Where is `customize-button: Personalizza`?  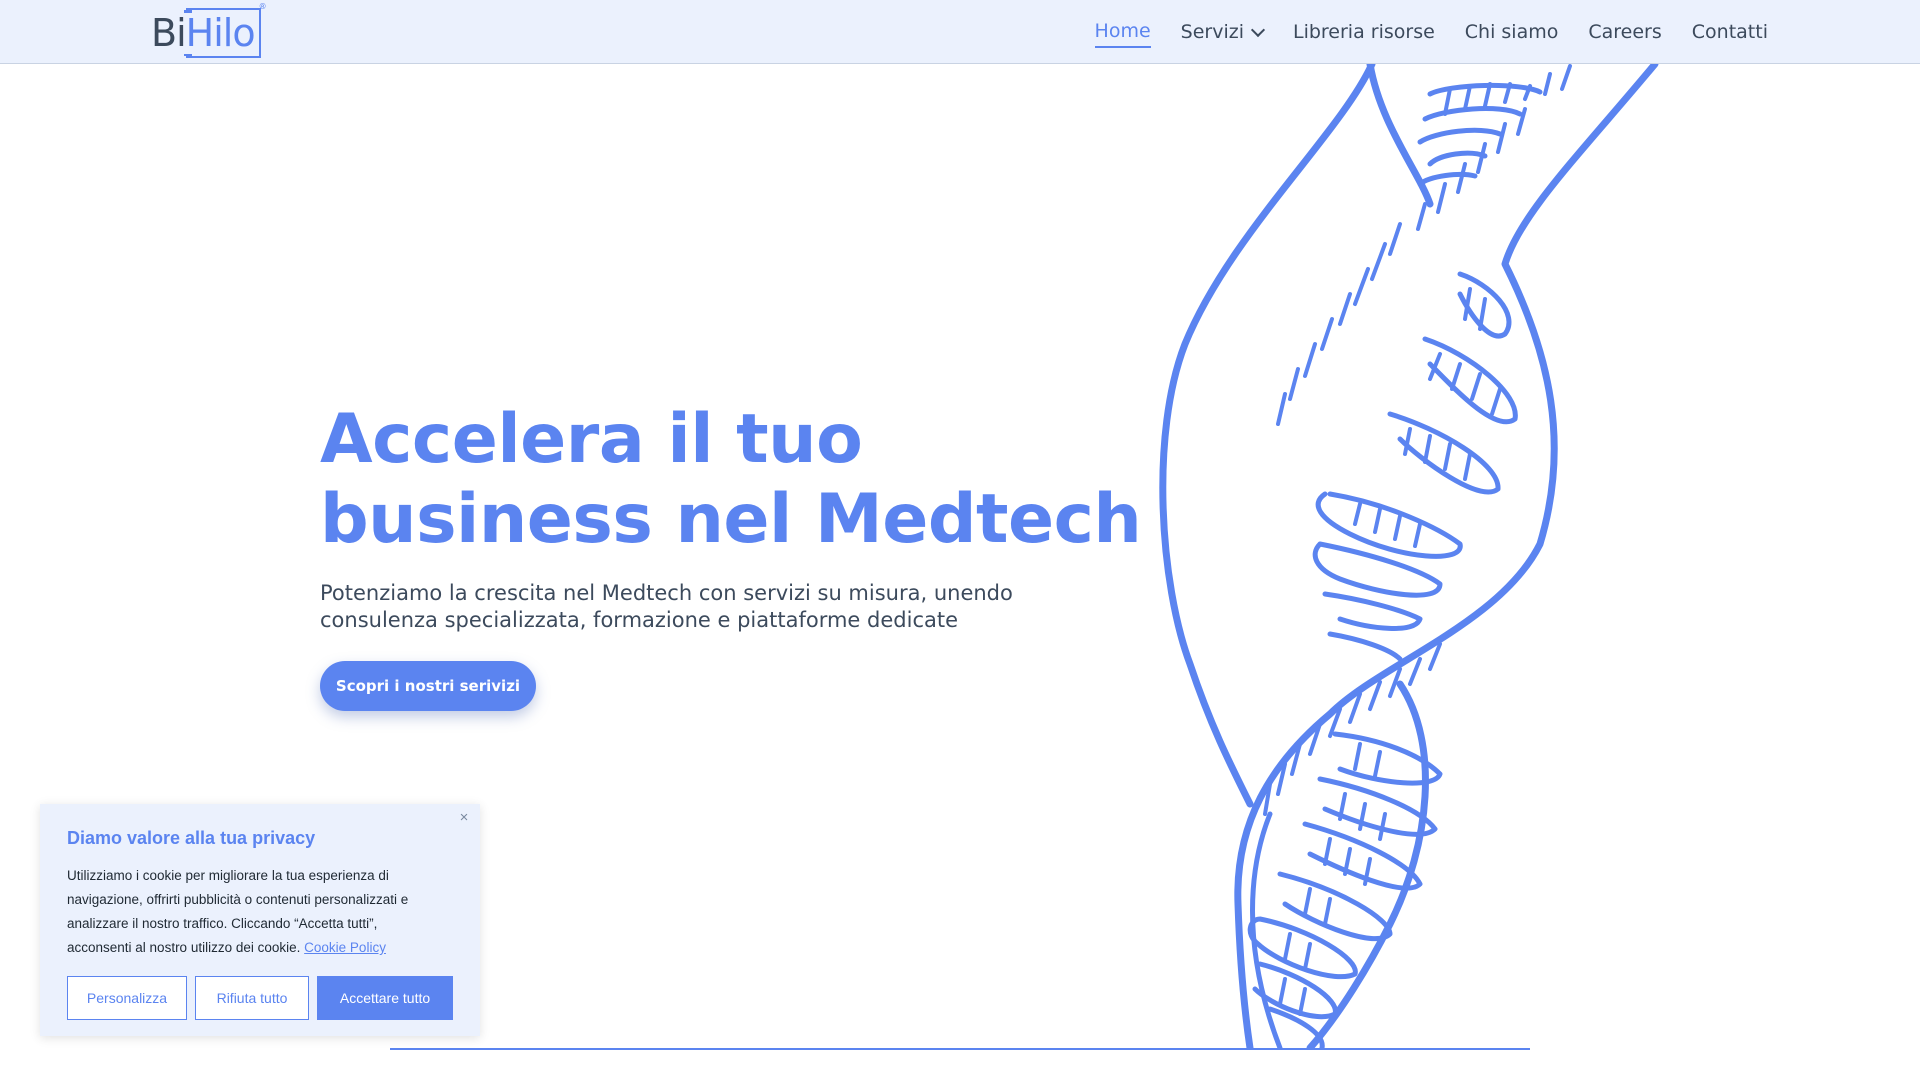 customize-button: Personalizza is located at coordinates (127, 998).